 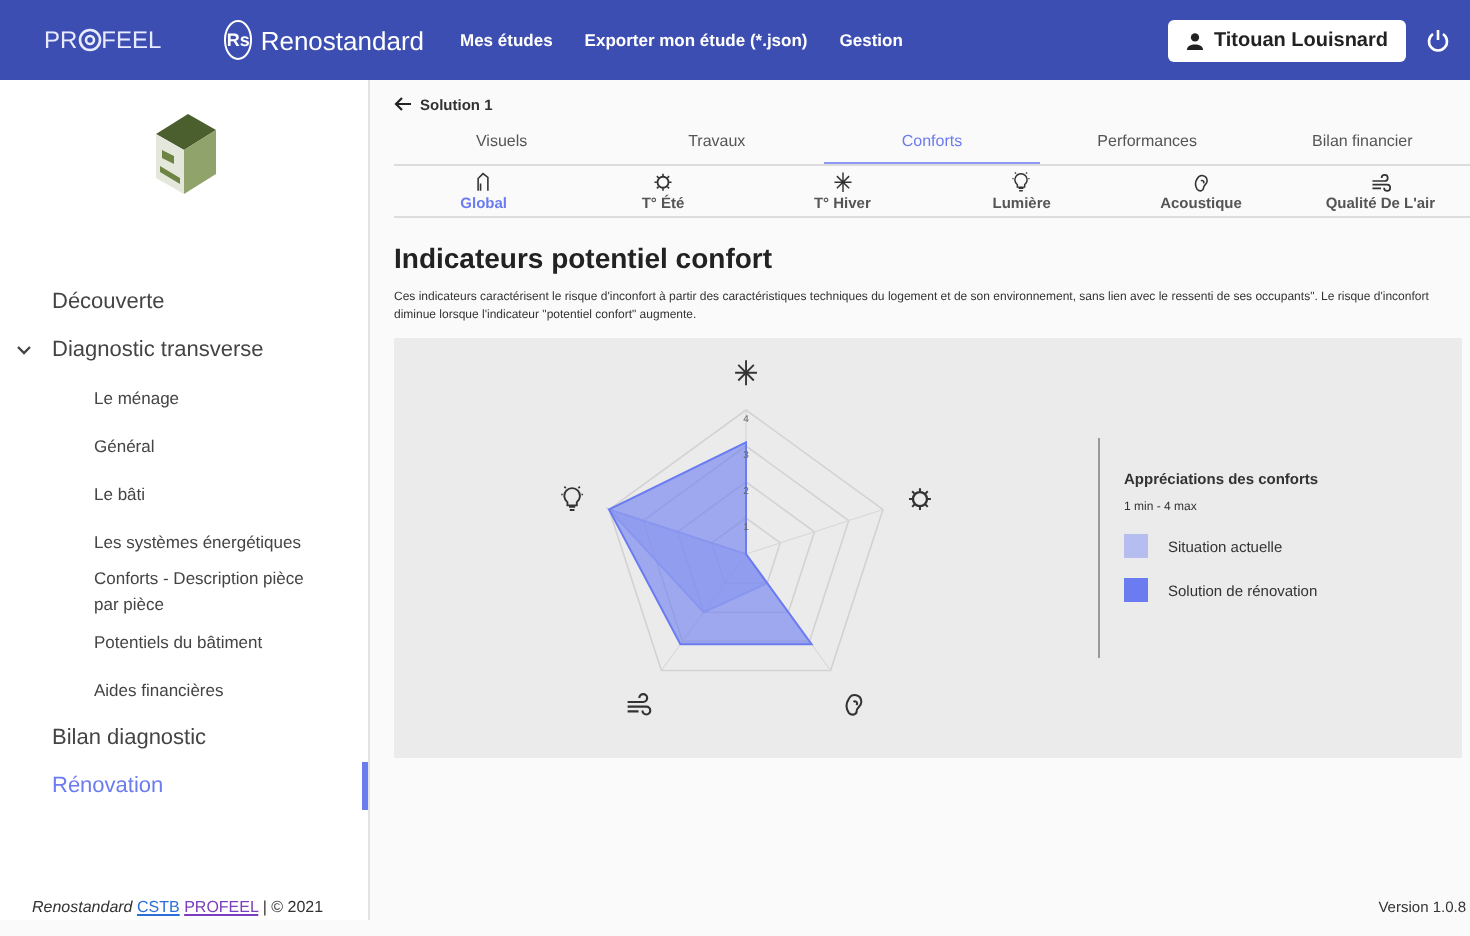 I want to click on nav-subitem: Le ménage, so click(x=184, y=398).